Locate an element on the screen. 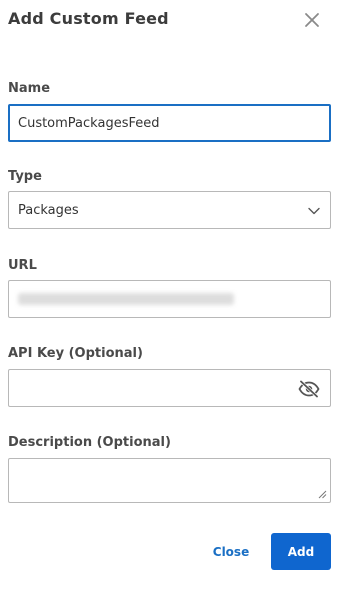 This screenshot has width=343, height=608. add-button: Add is located at coordinates (301, 551).